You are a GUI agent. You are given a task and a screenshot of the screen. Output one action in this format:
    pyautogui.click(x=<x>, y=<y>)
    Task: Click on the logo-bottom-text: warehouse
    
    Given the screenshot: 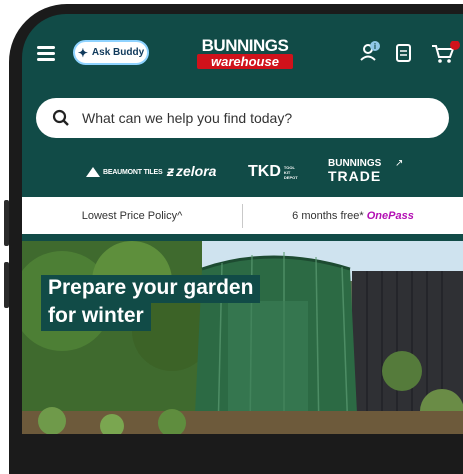 What is the action you would take?
    pyautogui.click(x=245, y=61)
    